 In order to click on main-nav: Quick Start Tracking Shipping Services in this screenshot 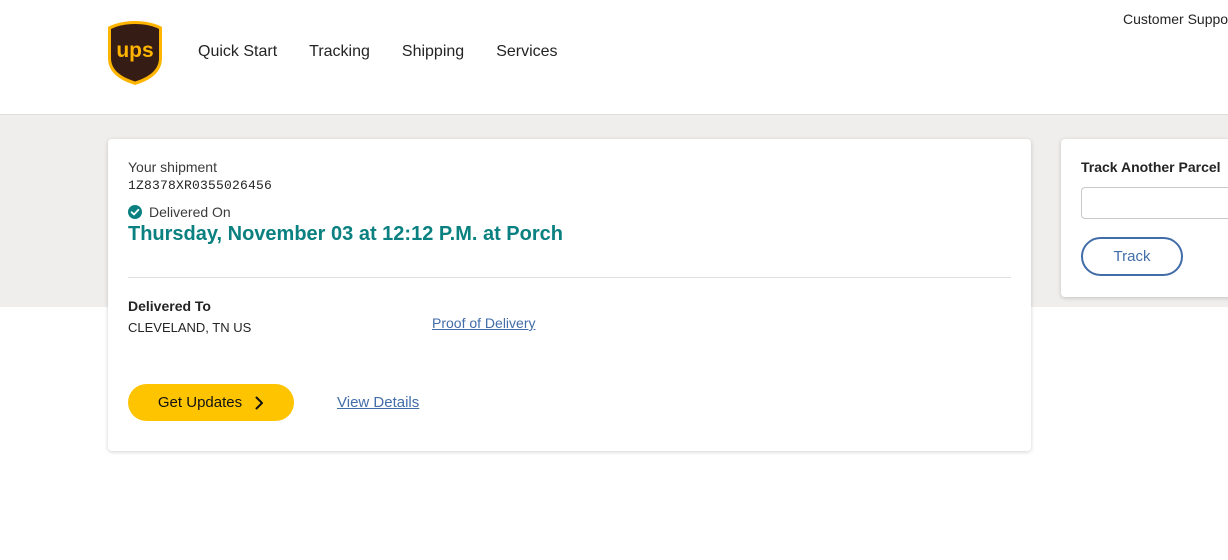, I will do `click(394, 52)`.